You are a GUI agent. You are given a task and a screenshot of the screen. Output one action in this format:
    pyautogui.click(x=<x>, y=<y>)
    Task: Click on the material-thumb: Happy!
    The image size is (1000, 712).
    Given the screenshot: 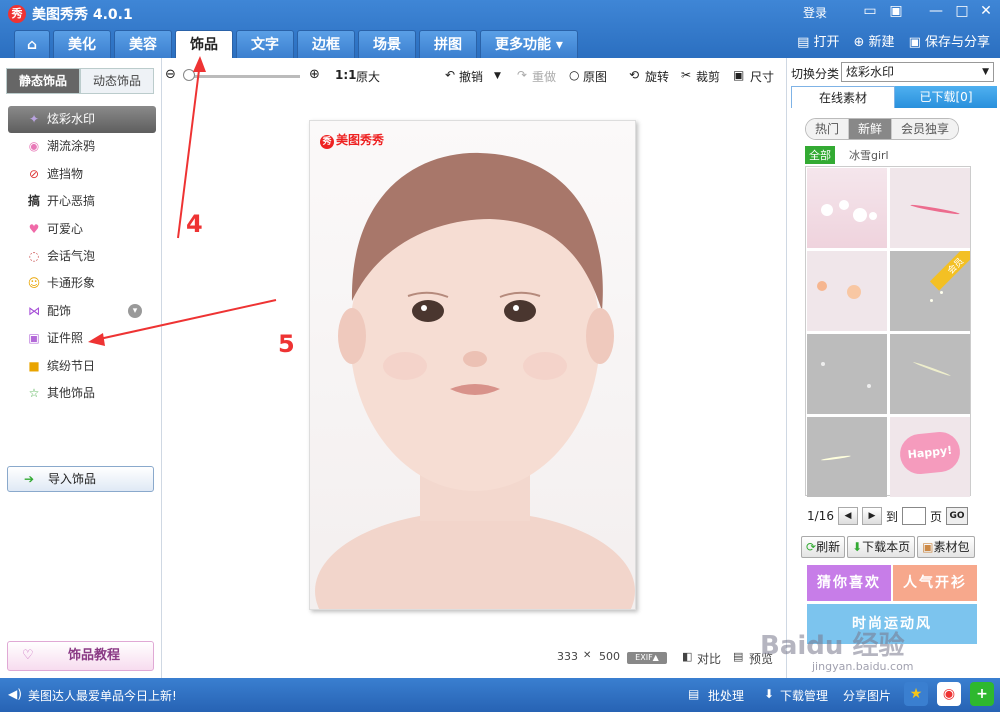 What is the action you would take?
    pyautogui.click(x=930, y=457)
    